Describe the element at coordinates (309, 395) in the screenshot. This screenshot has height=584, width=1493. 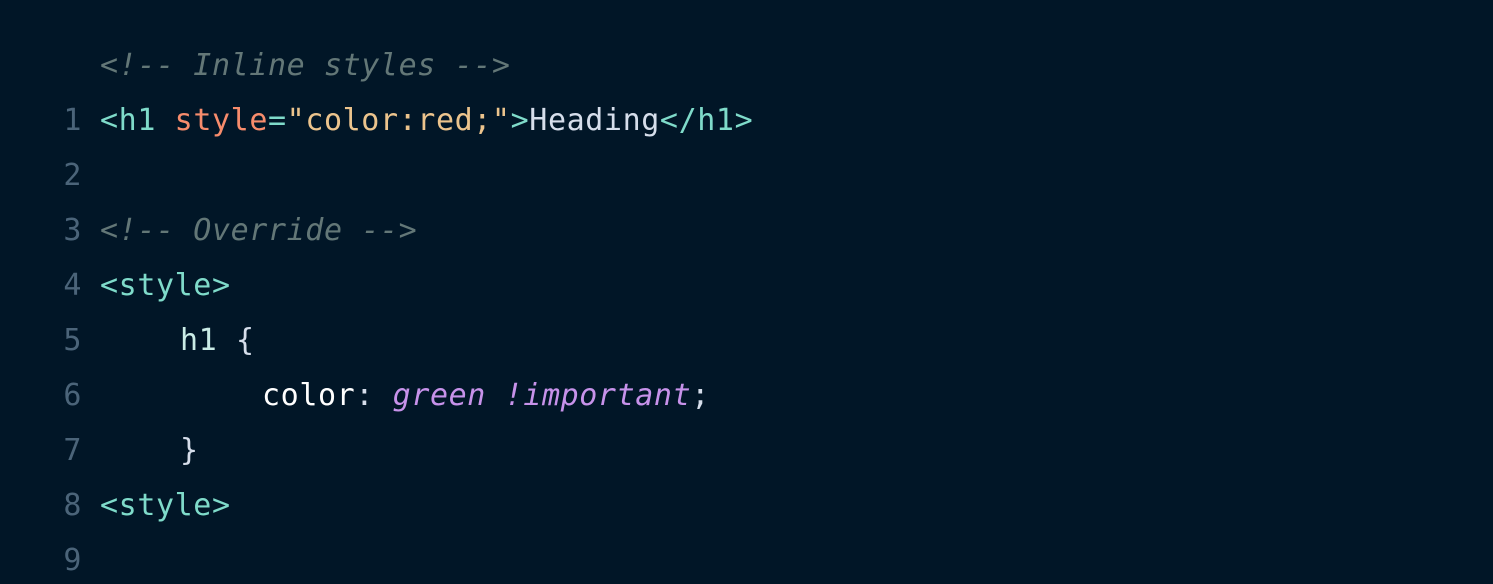
I see `css-property: color` at that location.